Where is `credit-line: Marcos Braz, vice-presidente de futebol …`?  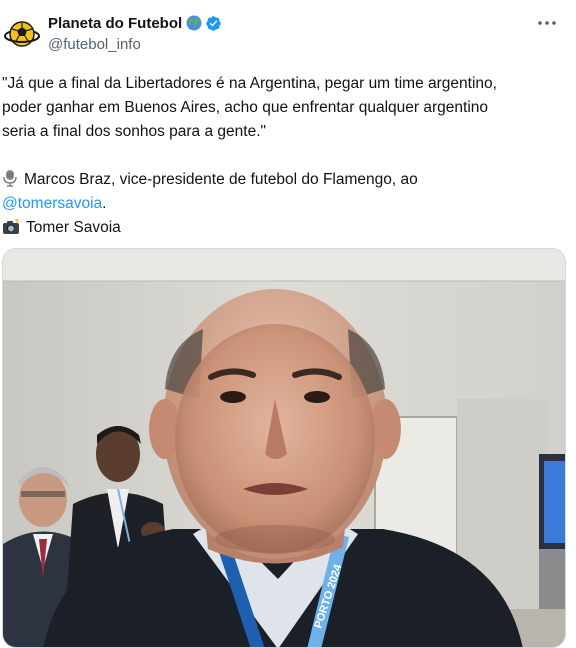 credit-line: Marcos Braz, vice-presidente de futebol … is located at coordinates (284, 180).